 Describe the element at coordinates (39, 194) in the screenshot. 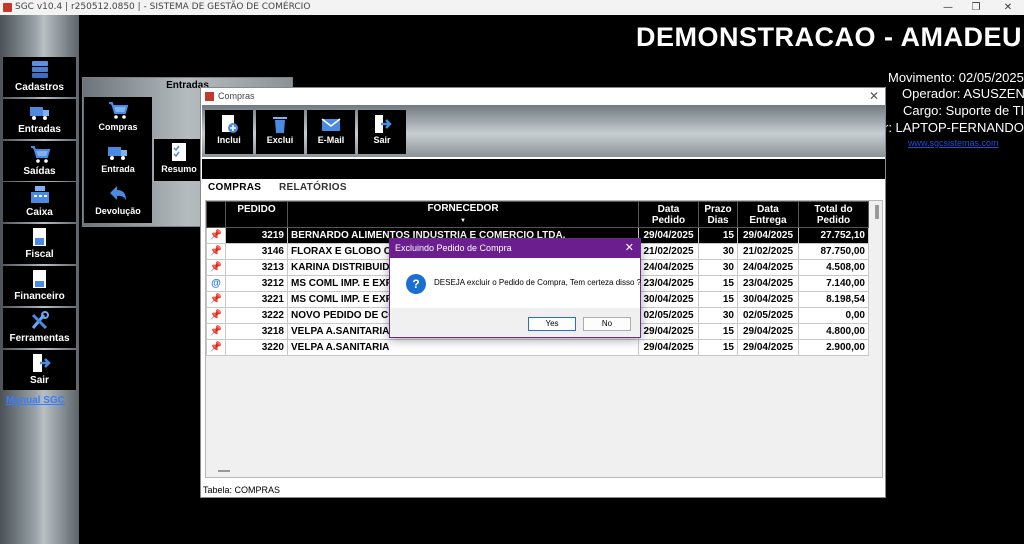

I see `cash-register-icon` at that location.